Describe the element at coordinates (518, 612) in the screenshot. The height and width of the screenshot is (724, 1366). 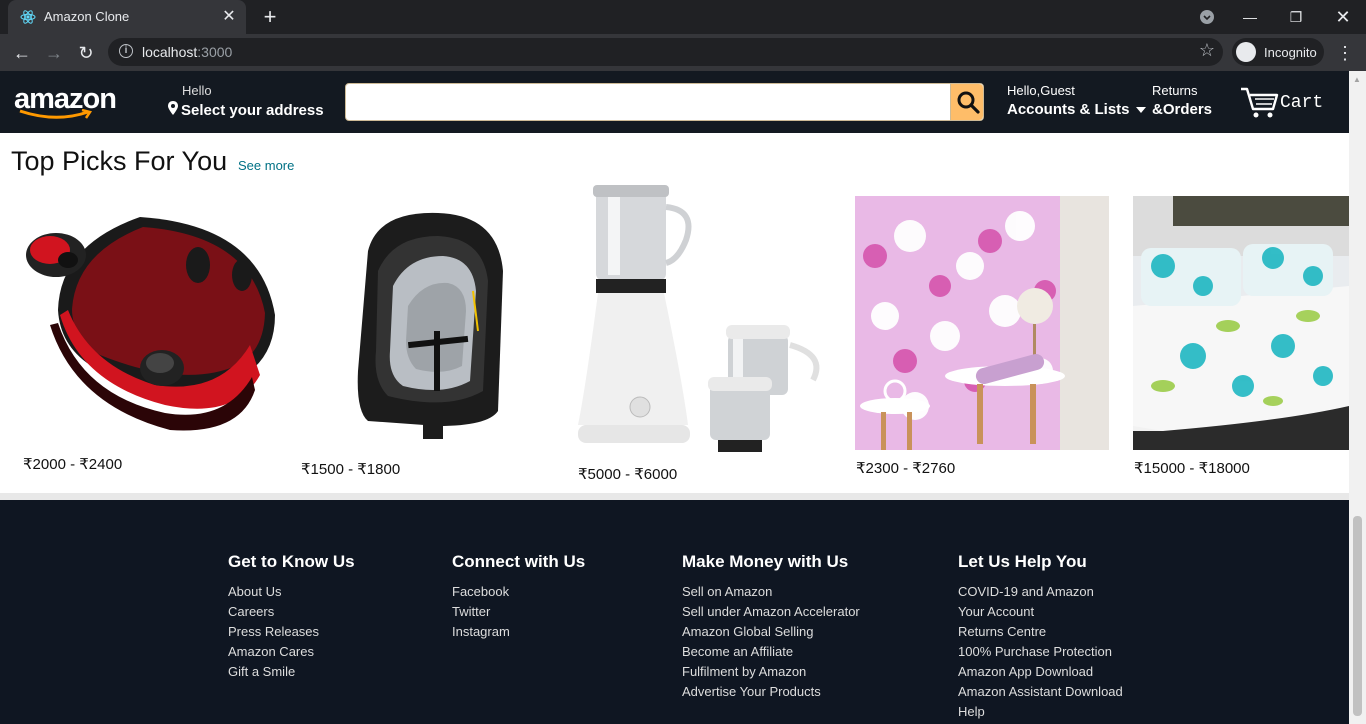
I see `footer-link: Twitter` at that location.